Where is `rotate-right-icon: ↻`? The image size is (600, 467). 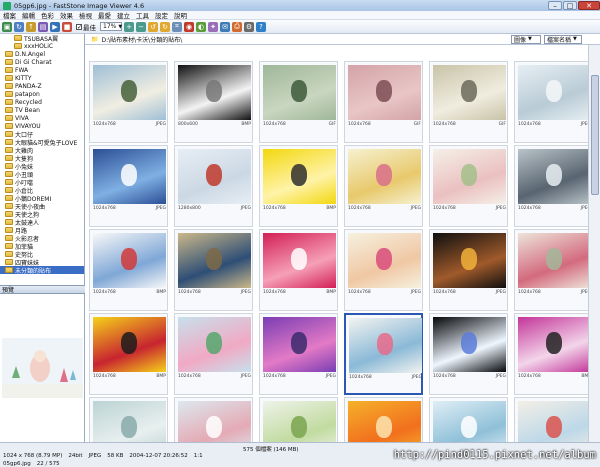
rotate-right-icon: ↻ is located at coordinates (165, 26).